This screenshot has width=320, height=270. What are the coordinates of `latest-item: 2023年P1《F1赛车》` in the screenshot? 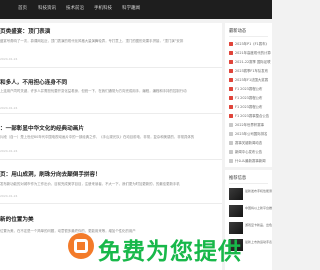 It's located at (250, 44).